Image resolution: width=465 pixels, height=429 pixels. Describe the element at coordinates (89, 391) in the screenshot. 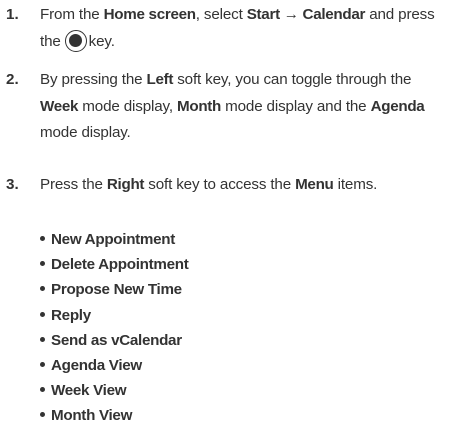

I see `list-item-label: Week View` at that location.